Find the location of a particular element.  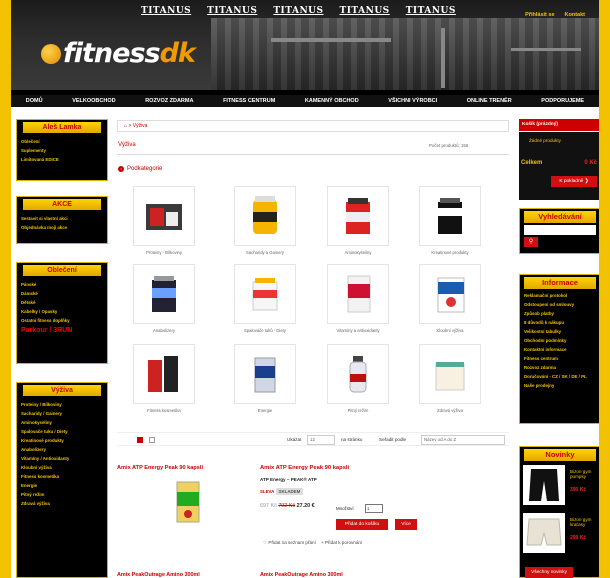

subcategory-label: Pitný režim is located at coordinates (358, 410).